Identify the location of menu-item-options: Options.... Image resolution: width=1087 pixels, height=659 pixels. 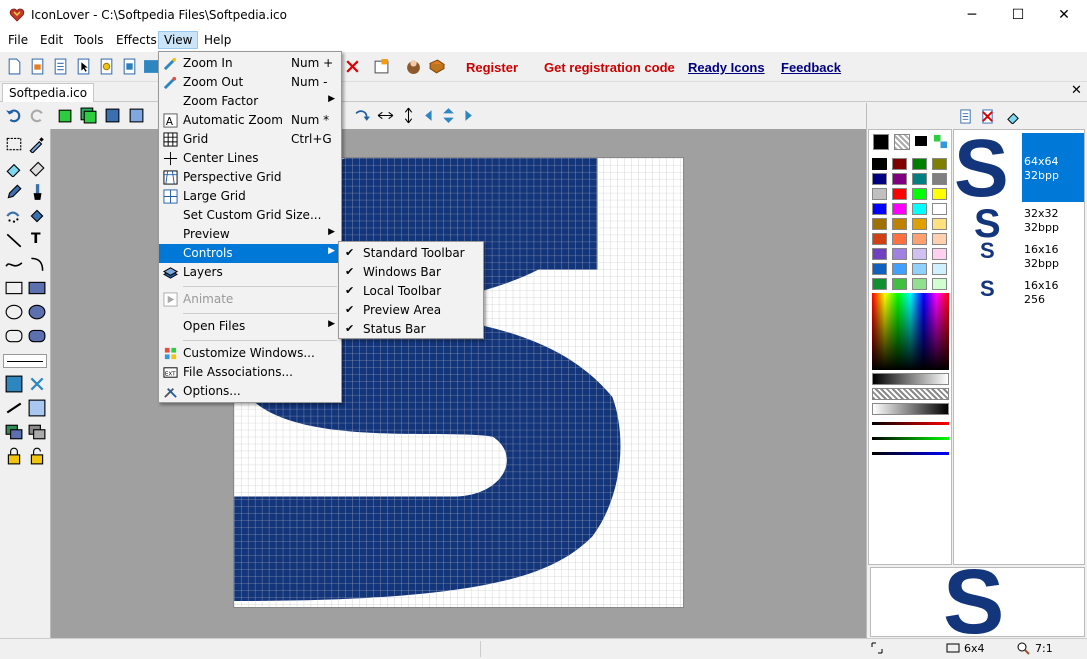
(250, 391).